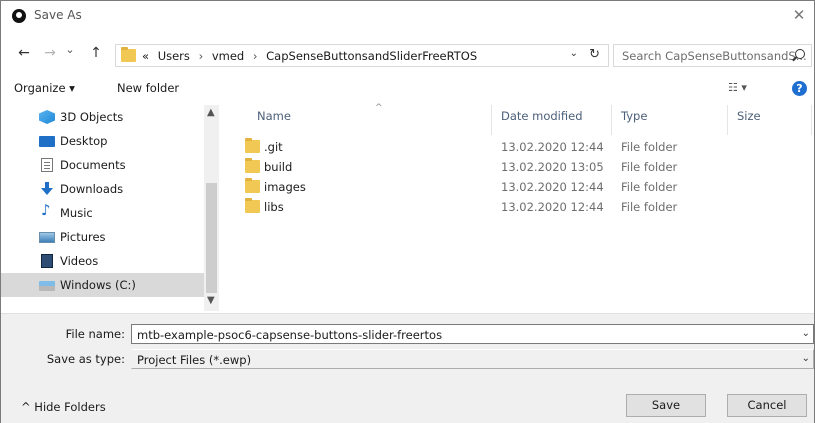 The image size is (815, 423). Describe the element at coordinates (174, 56) in the screenshot. I see `breadcrumb-users: Users` at that location.